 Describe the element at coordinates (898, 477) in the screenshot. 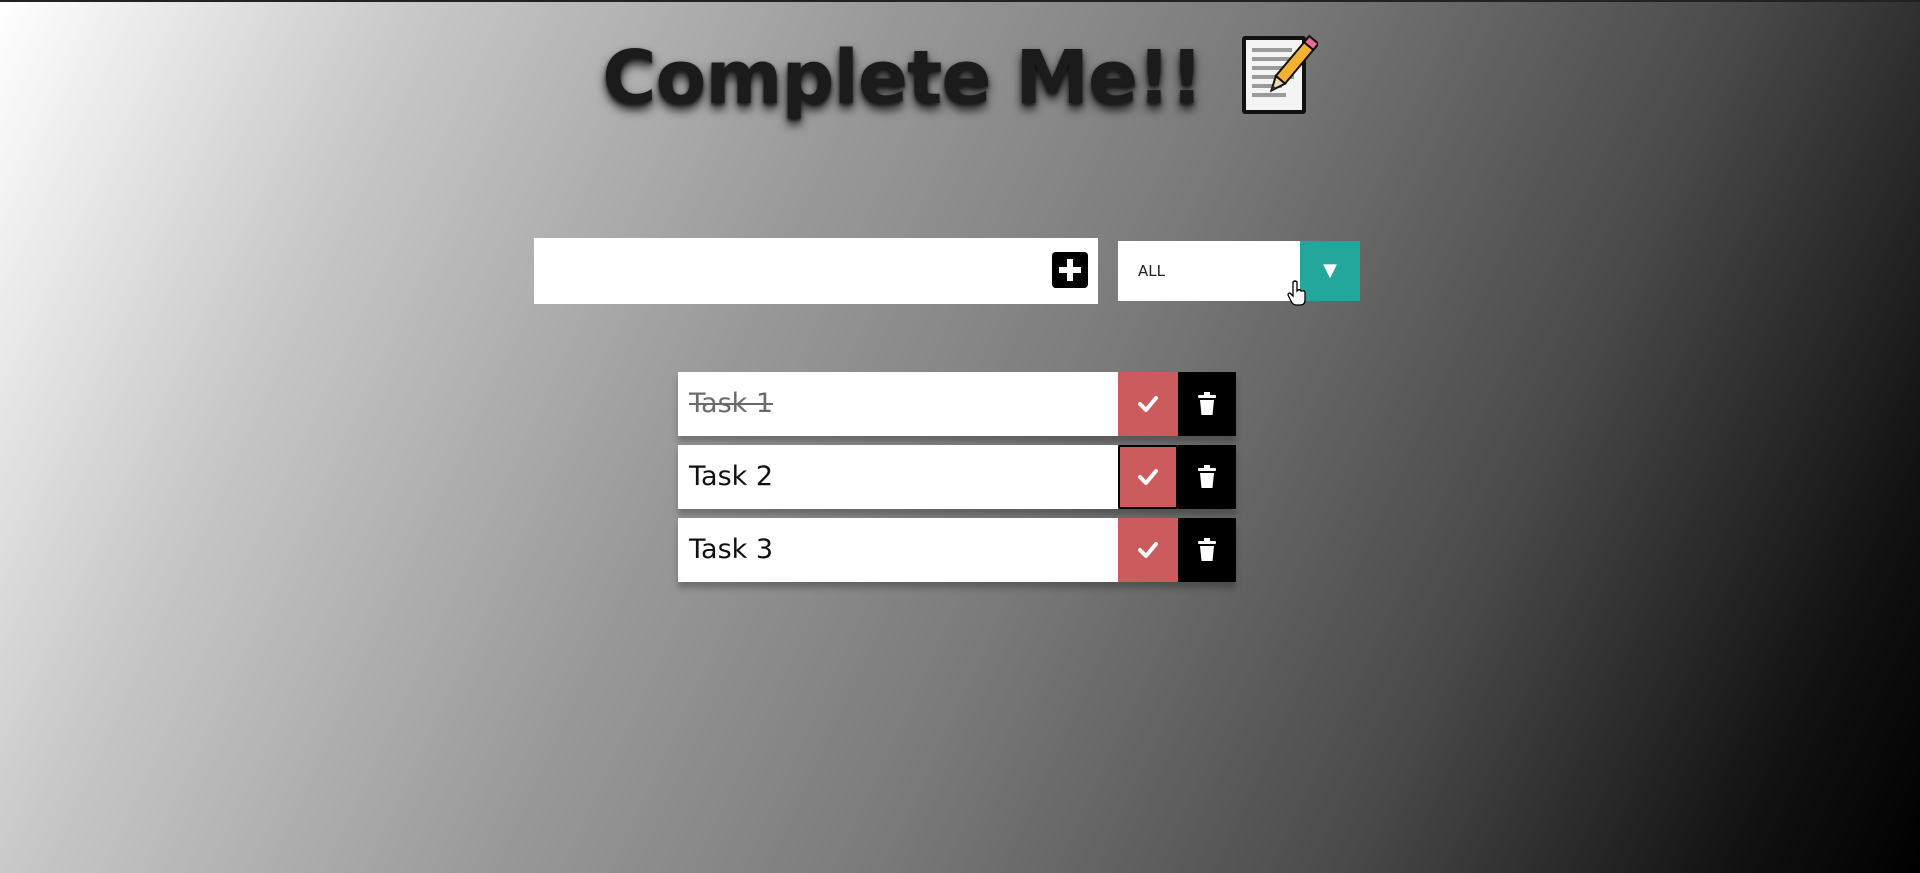

I see `todo-text: Task 2` at that location.